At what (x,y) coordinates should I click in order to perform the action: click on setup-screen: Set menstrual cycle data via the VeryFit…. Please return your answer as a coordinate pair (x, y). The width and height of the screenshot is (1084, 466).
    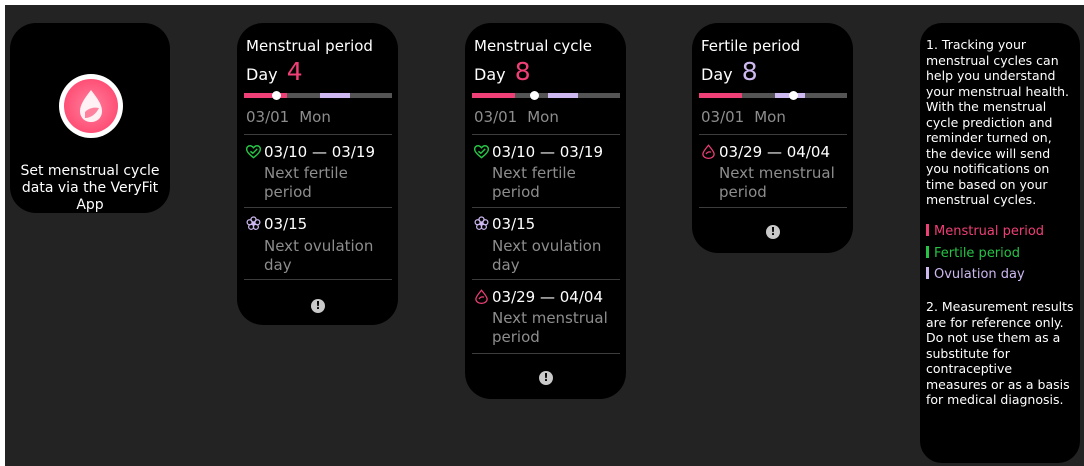
    Looking at the image, I should click on (90, 118).